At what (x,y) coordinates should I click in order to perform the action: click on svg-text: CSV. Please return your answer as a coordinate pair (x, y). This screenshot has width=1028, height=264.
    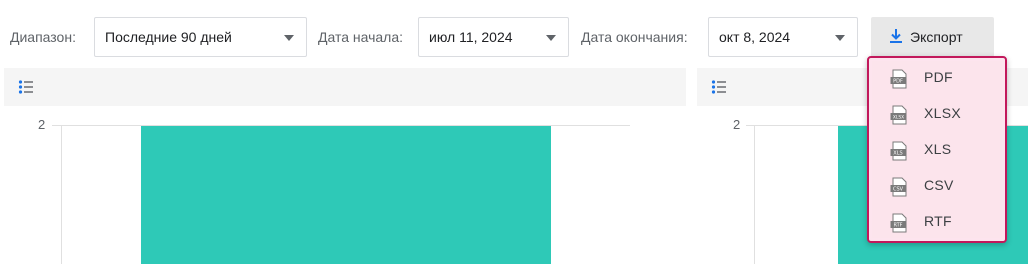
    Looking at the image, I should click on (898, 190).